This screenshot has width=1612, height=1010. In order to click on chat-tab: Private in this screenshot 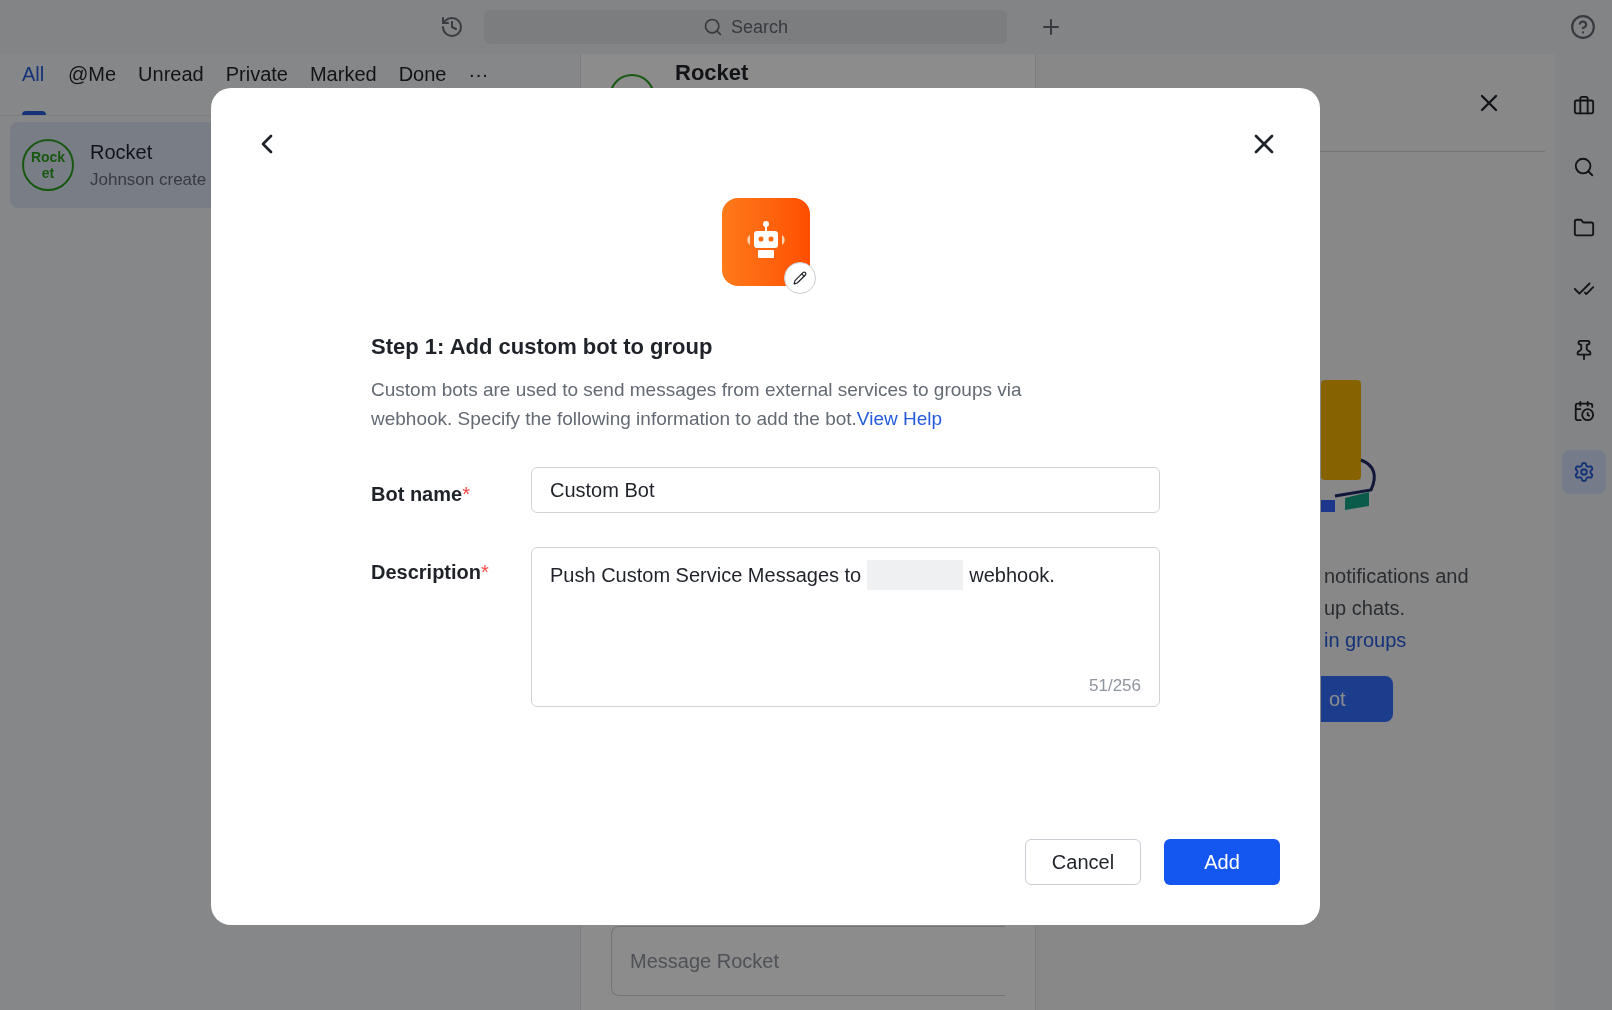, I will do `click(256, 74)`.